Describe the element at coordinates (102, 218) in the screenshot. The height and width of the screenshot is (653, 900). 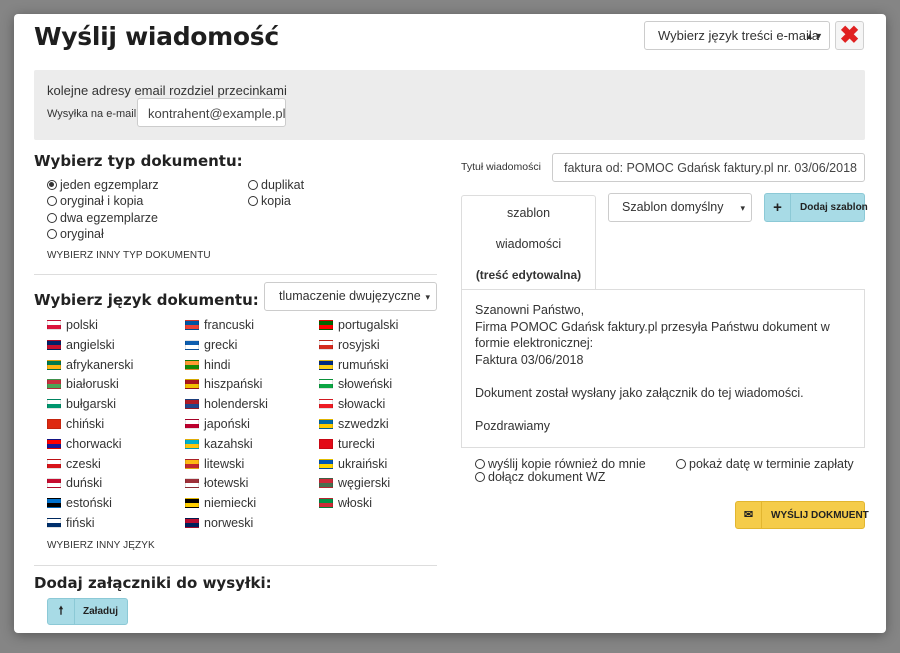
I see `doc-type-option: dwa egzemplarze` at that location.